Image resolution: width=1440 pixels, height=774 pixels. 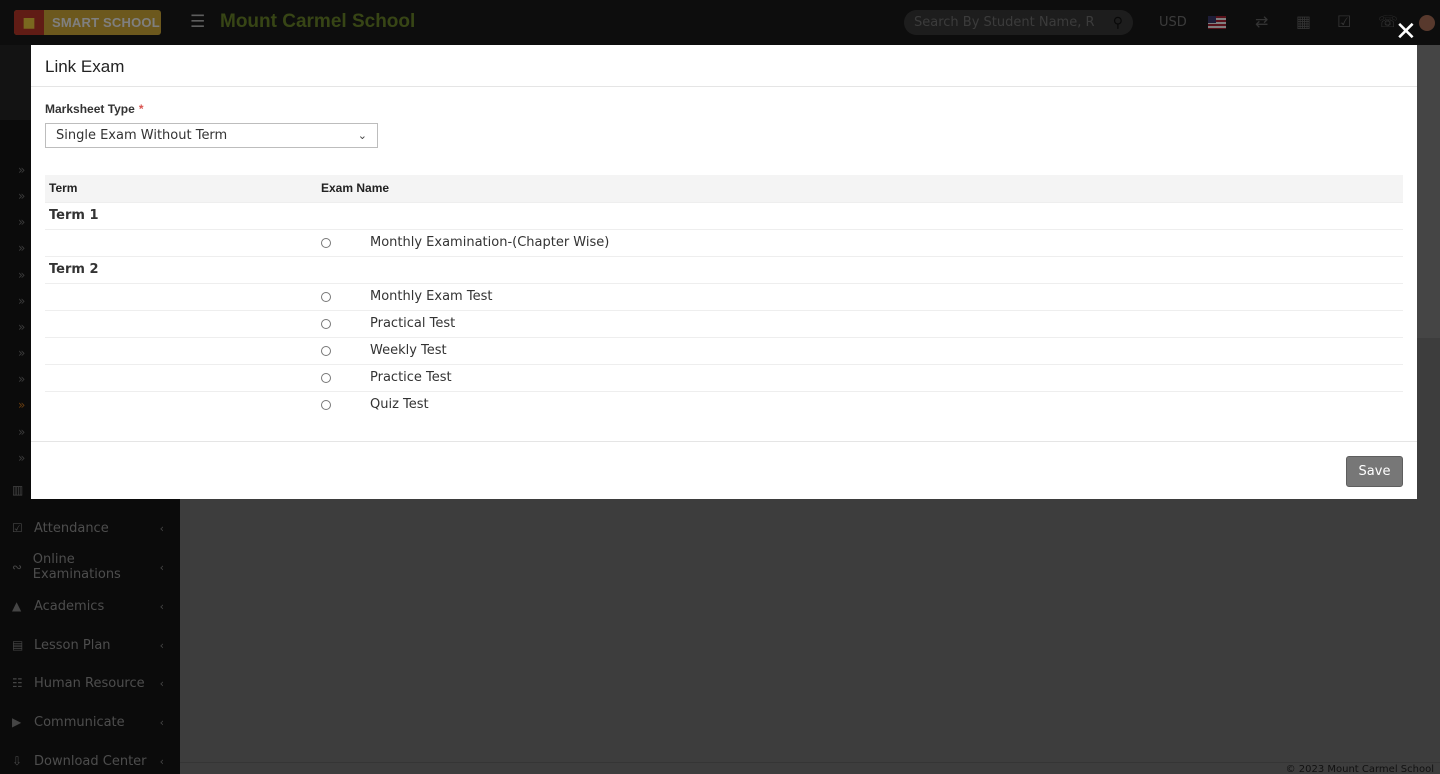 I want to click on term-row: Term 2, so click(x=724, y=269).